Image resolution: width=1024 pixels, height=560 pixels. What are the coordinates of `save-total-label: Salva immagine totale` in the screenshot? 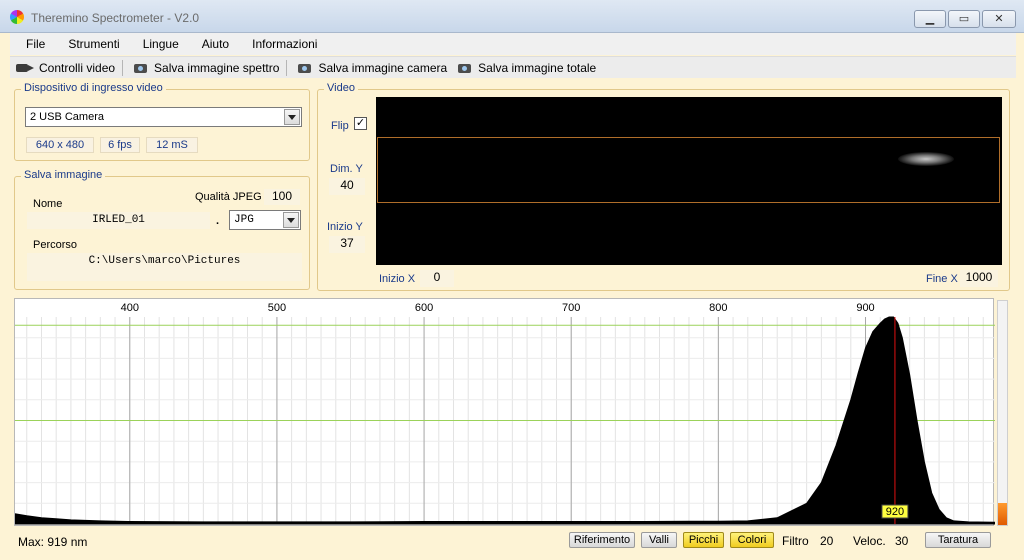 It's located at (537, 67).